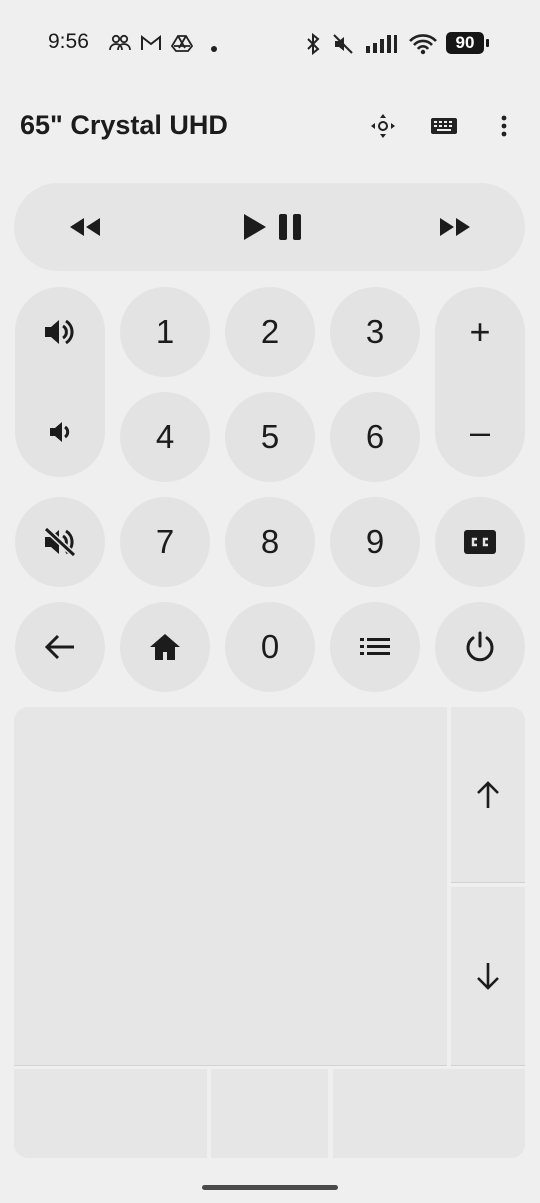 The image size is (540, 1203). I want to click on touchpad-left-click, so click(110, 1113).